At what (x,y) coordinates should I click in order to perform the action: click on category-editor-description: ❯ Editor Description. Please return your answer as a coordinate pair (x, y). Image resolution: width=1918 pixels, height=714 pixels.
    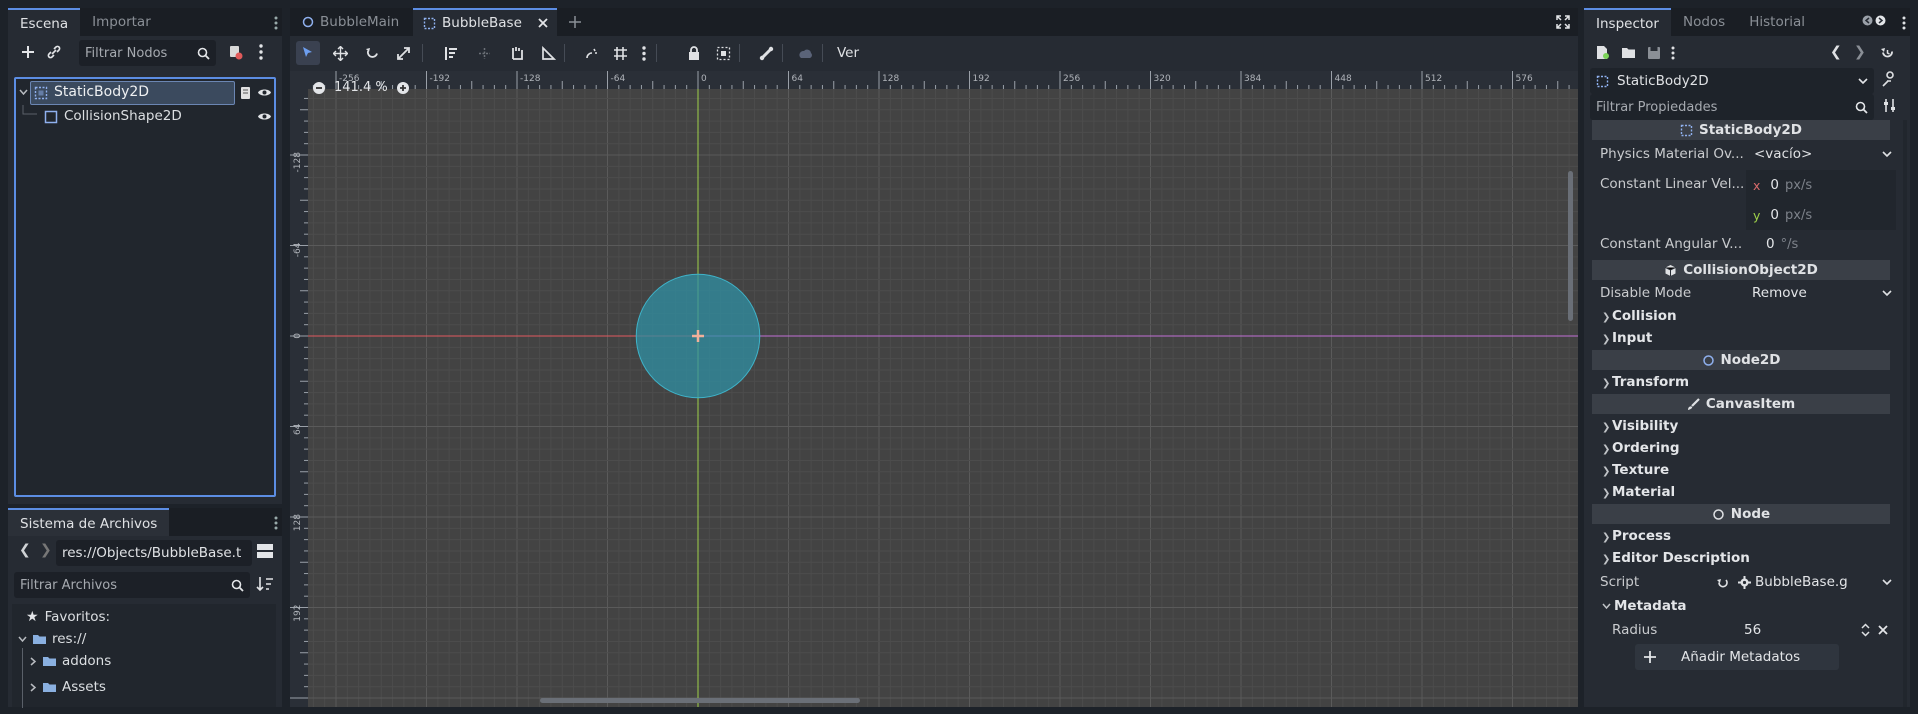
    Looking at the image, I should click on (1741, 558).